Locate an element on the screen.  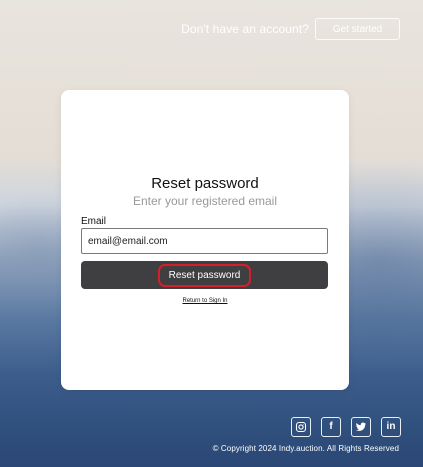
social-links: f in is located at coordinates (346, 427).